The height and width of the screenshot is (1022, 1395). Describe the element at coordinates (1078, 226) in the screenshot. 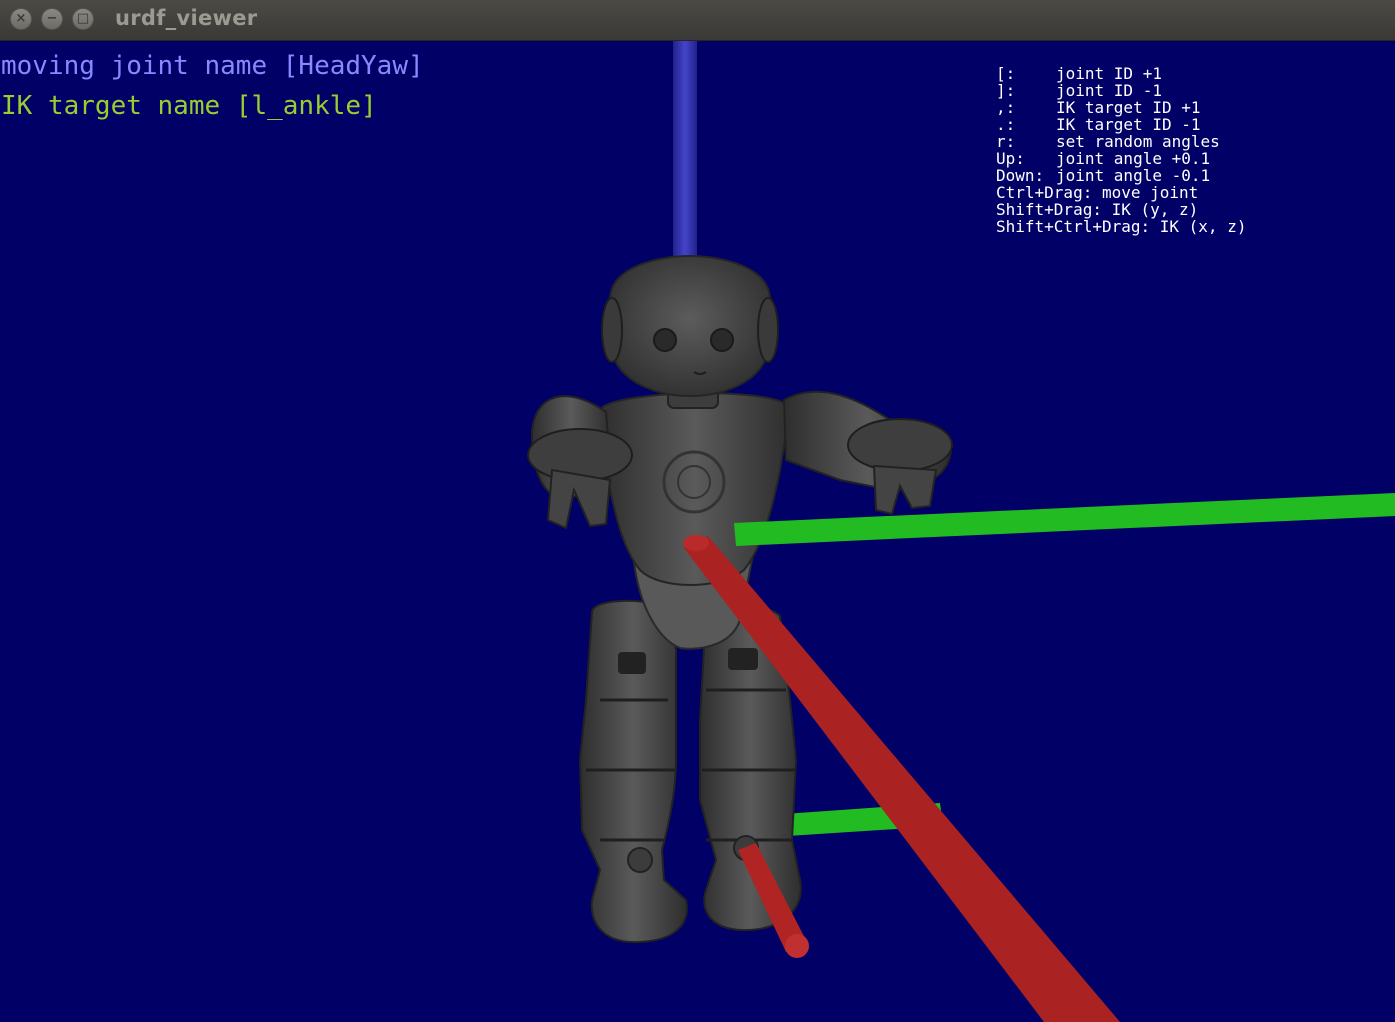

I see `help-key: Shift+Ctrl+Drag:` at that location.